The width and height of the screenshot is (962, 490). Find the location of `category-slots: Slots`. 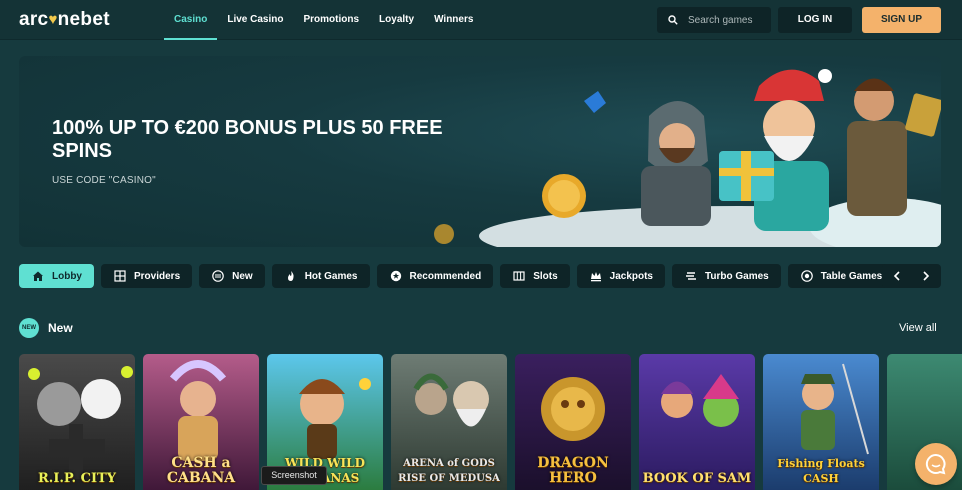

category-slots: Slots is located at coordinates (535, 276).